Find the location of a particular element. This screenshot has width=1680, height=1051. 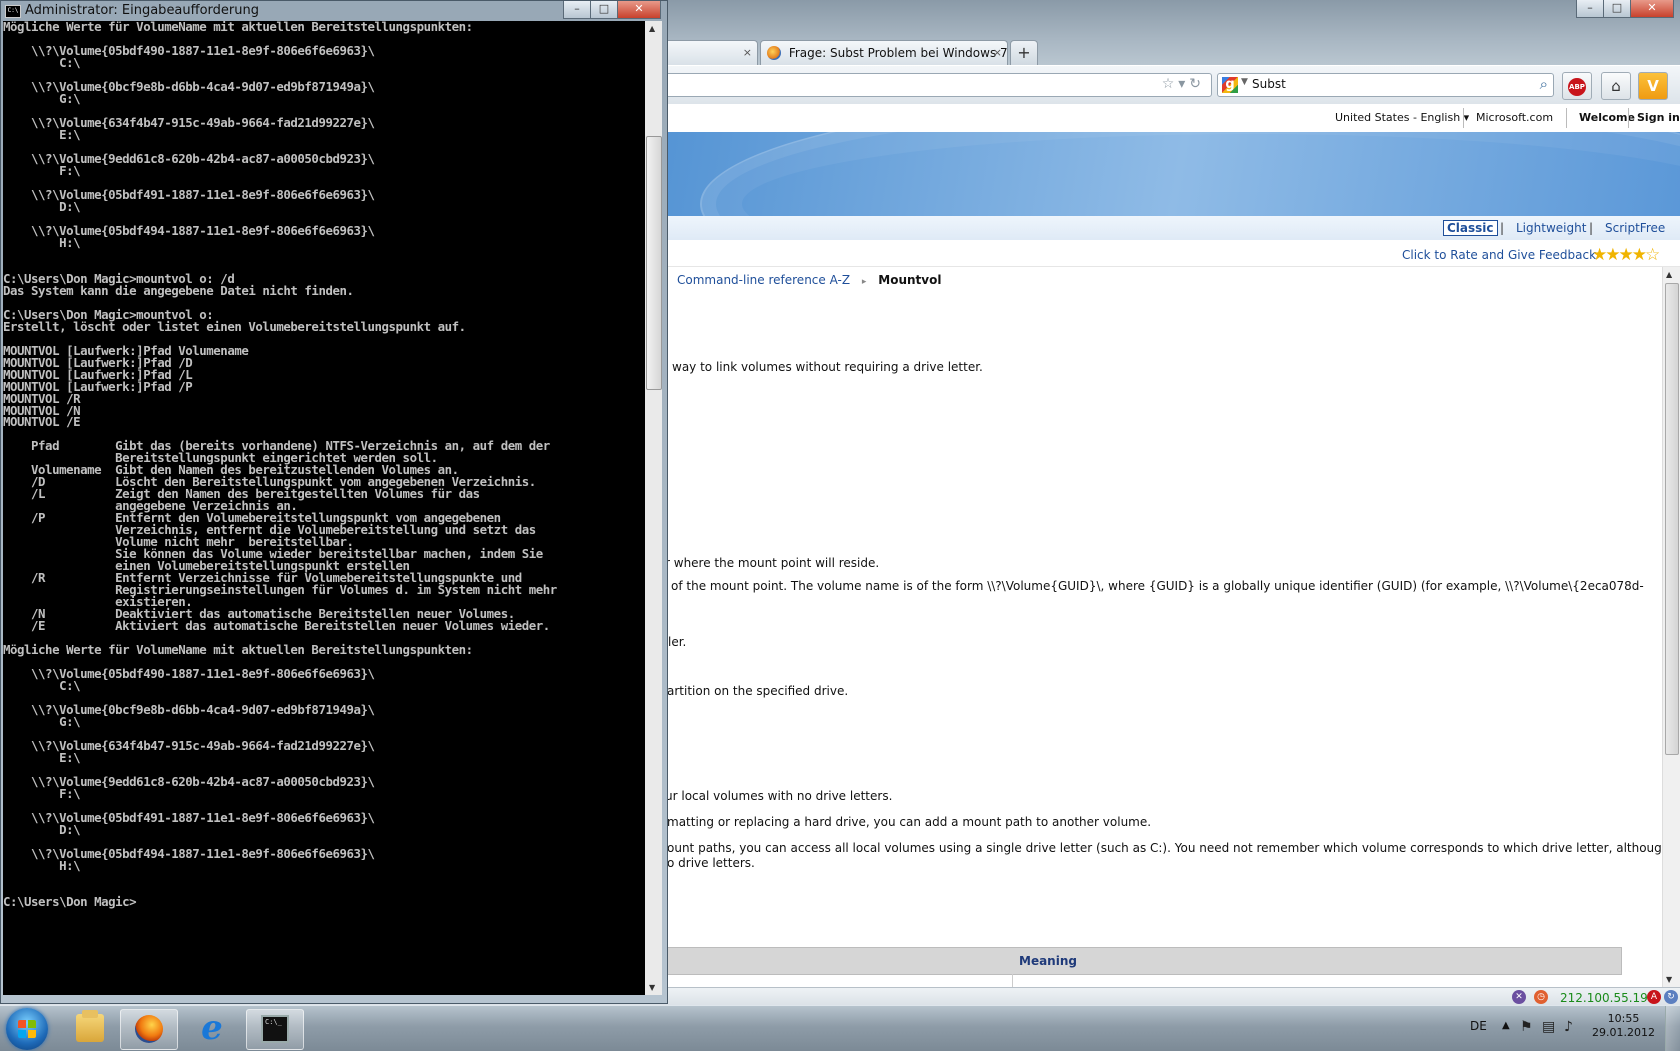

page-scrollbar-thumb is located at coordinates (1672, 519).